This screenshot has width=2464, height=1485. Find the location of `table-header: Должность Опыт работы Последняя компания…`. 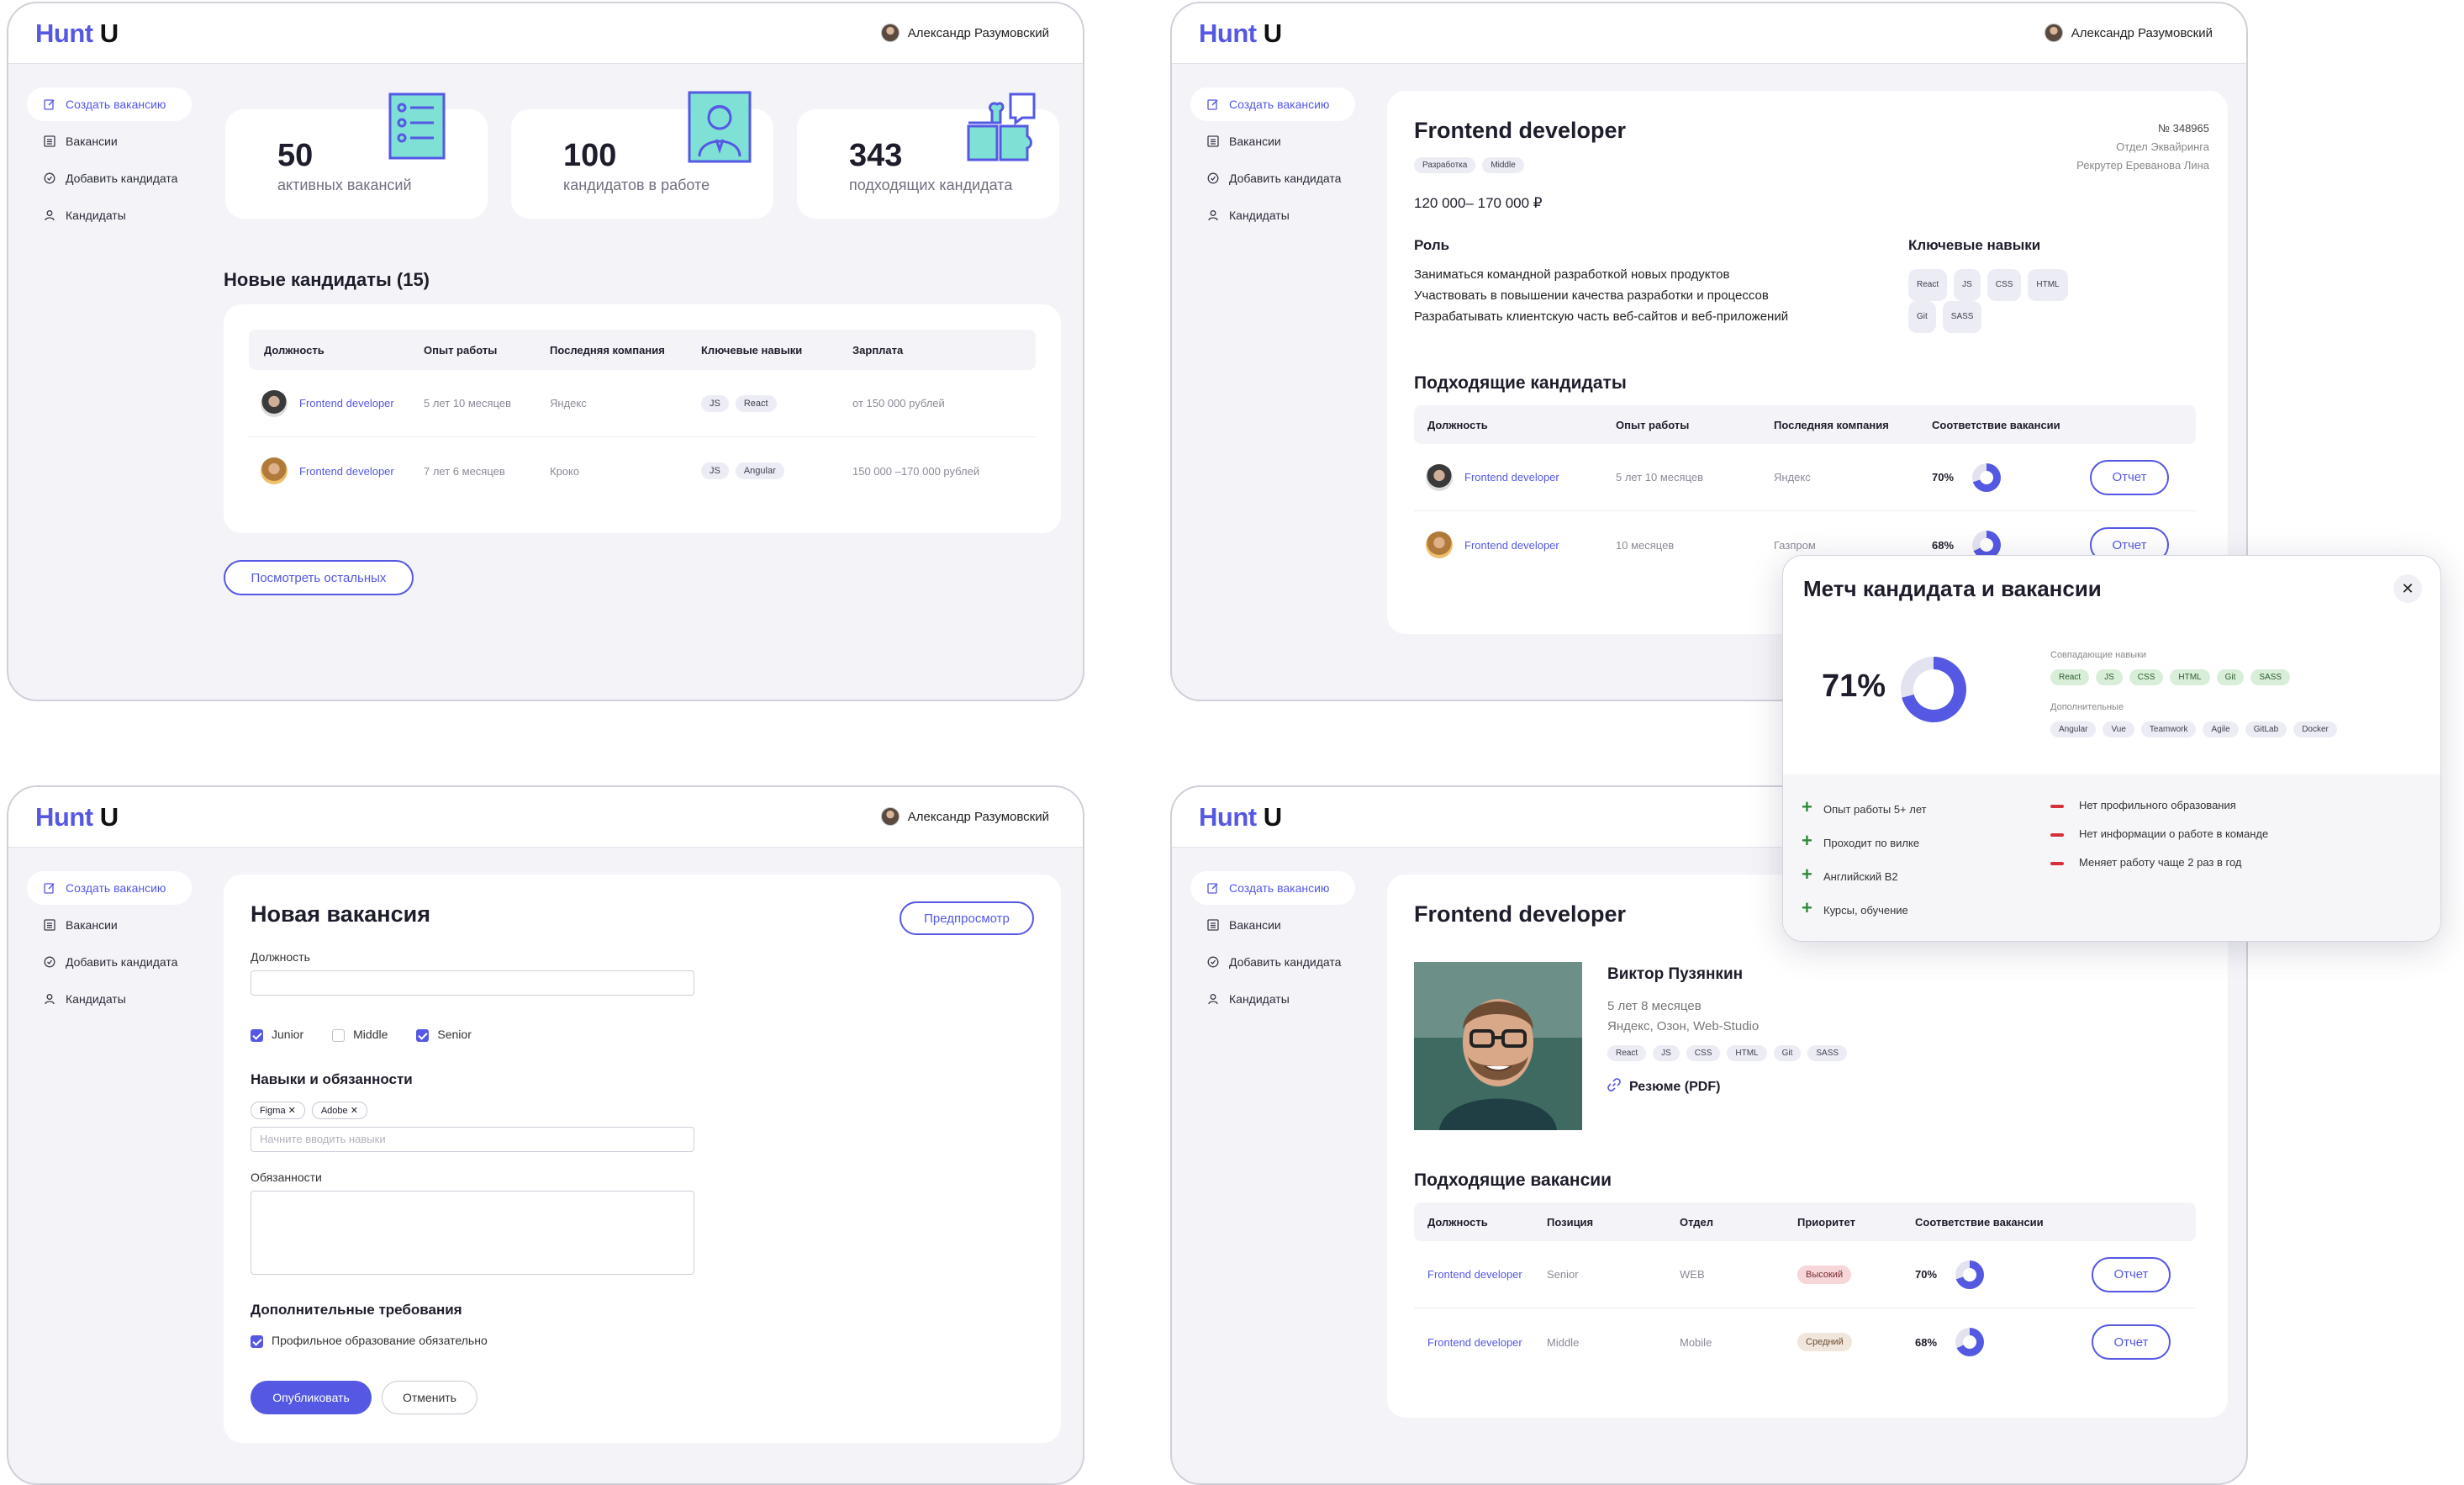

table-header: Должность Опыт работы Последняя компания… is located at coordinates (642, 350).